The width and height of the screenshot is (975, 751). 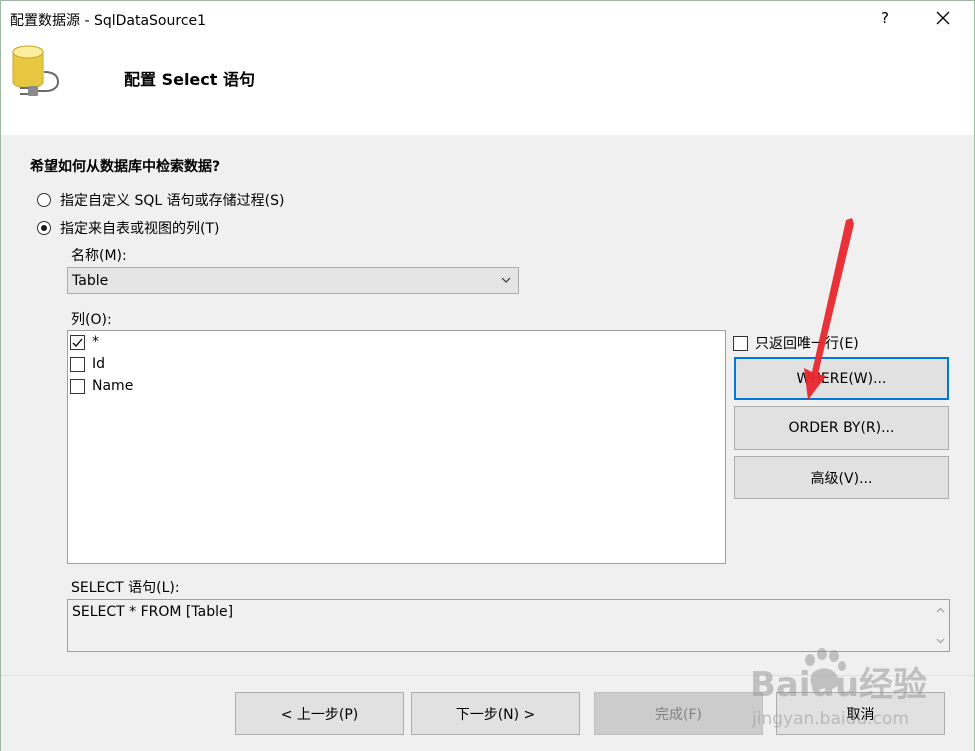 What do you see at coordinates (830, 718) in the screenshot?
I see `watermark-url: jingyan.baidu.com` at bounding box center [830, 718].